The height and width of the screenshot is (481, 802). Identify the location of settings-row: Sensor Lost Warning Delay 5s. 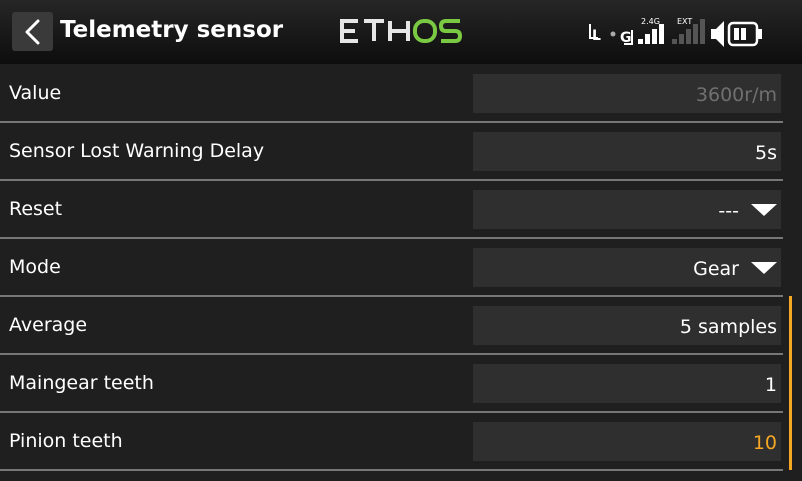
(395, 151).